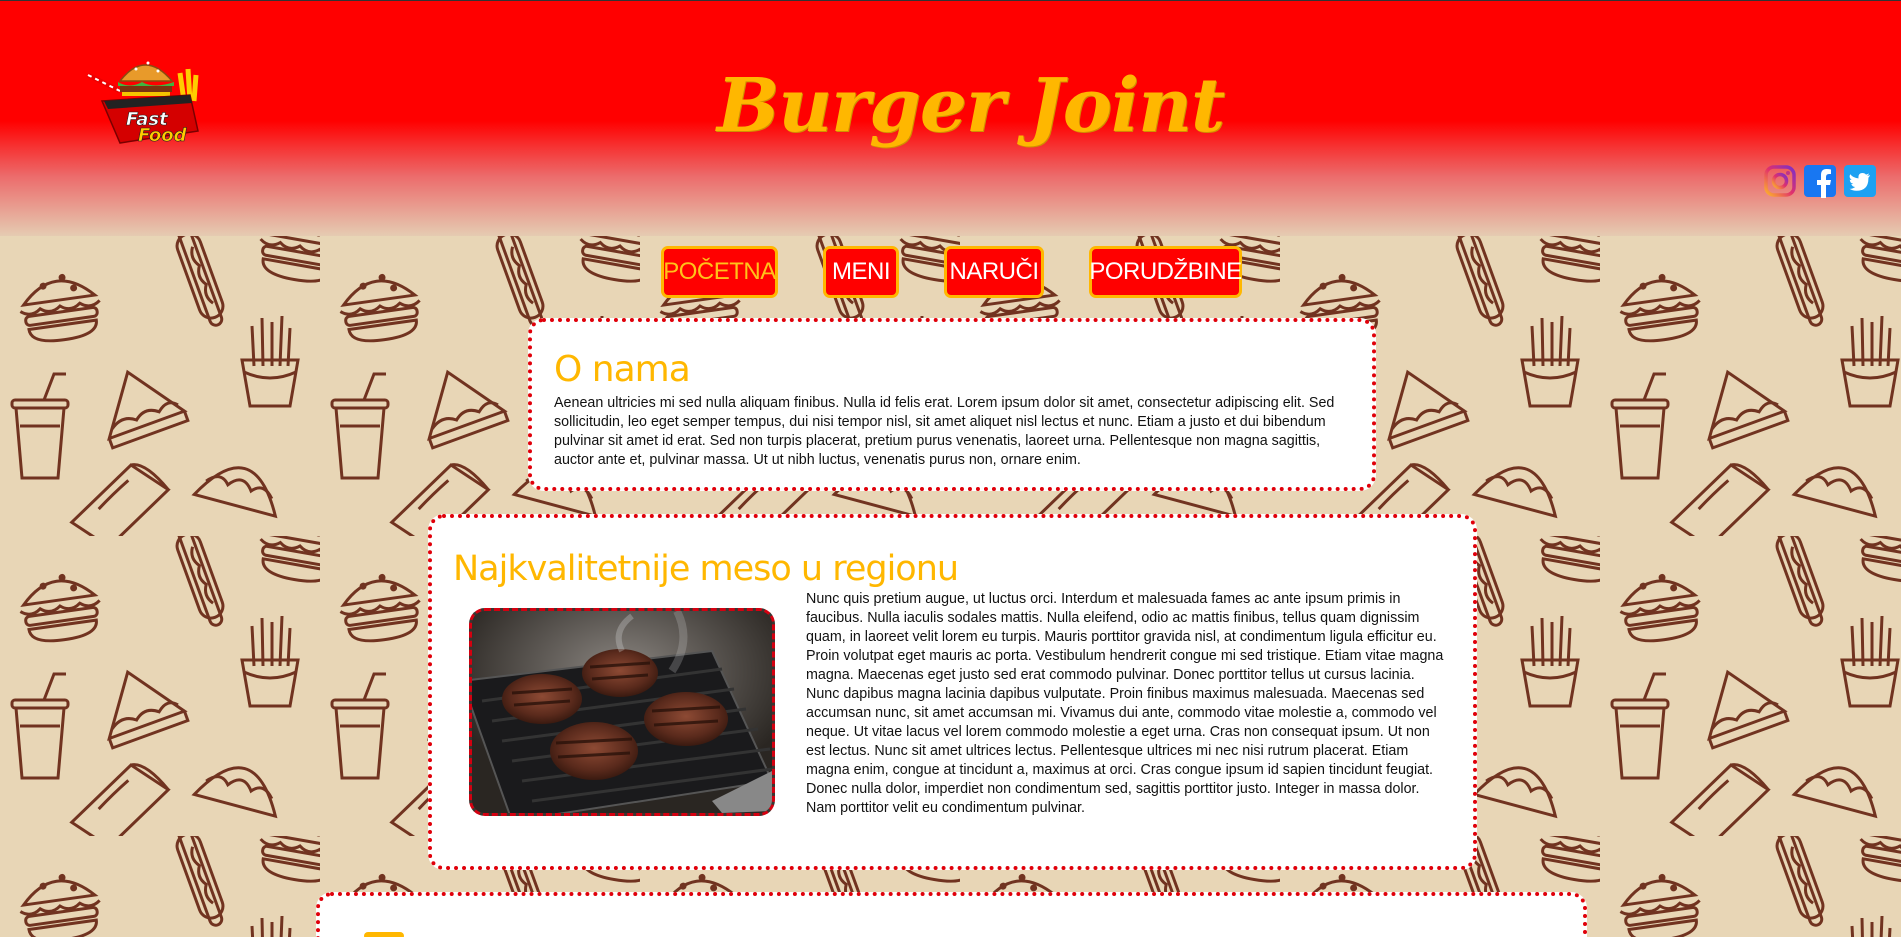 This screenshot has height=937, width=1901. I want to click on main-nav: POČETNA MENI NARUČI PORUDŽBINE, so click(950, 272).